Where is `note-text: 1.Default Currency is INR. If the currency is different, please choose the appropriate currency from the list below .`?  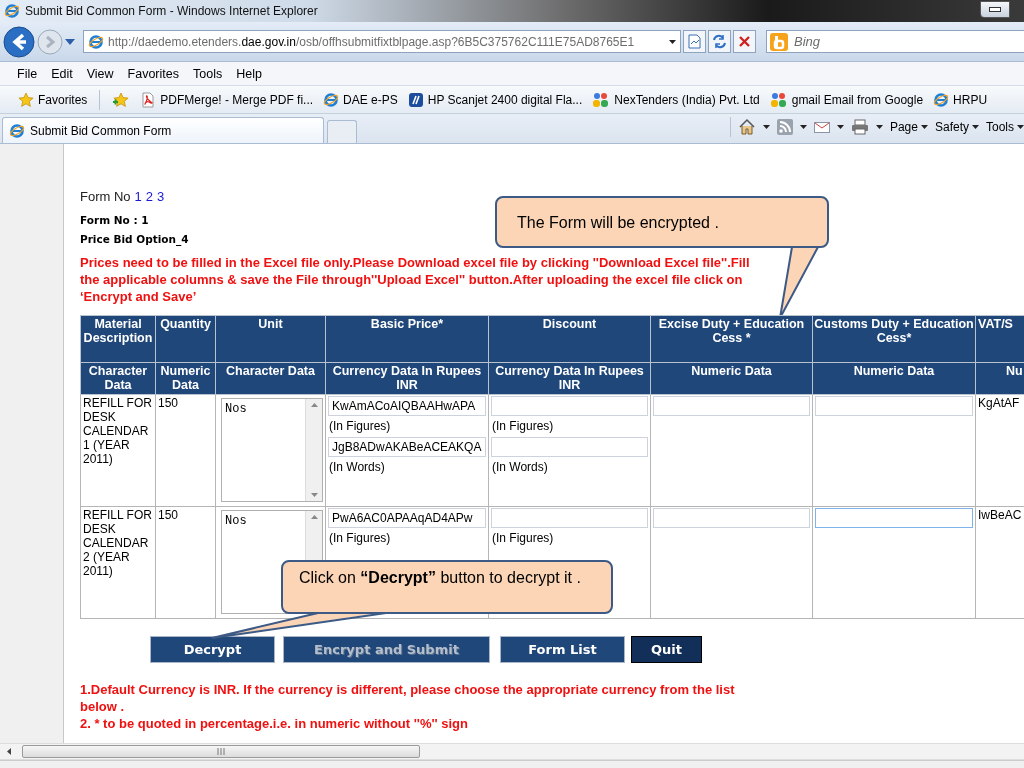
note-text: 1.Default Currency is INR. If the currency is different, please choose the appropriate currency from the list below . is located at coordinates (408, 698).